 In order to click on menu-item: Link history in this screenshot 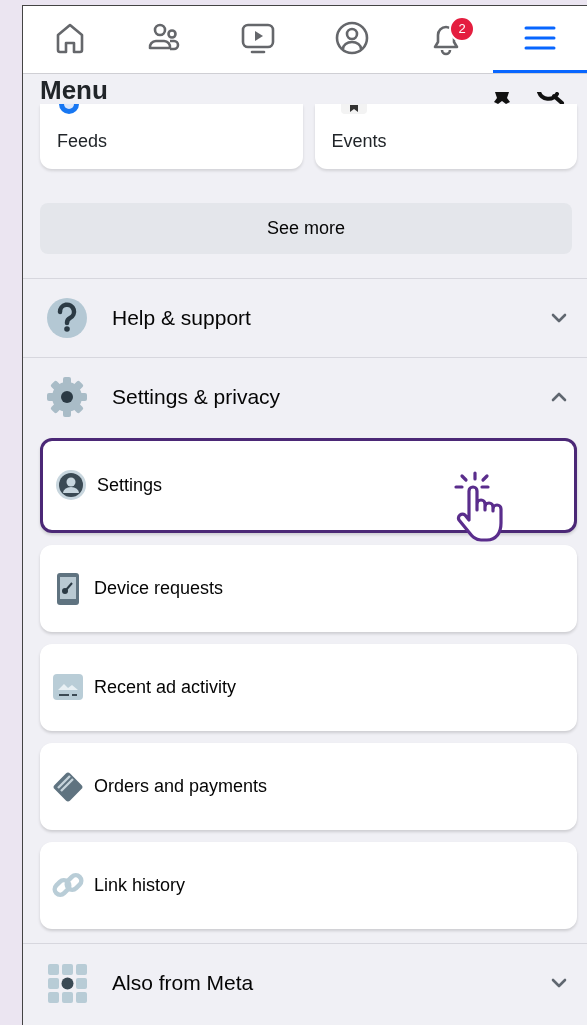, I will do `click(308, 885)`.